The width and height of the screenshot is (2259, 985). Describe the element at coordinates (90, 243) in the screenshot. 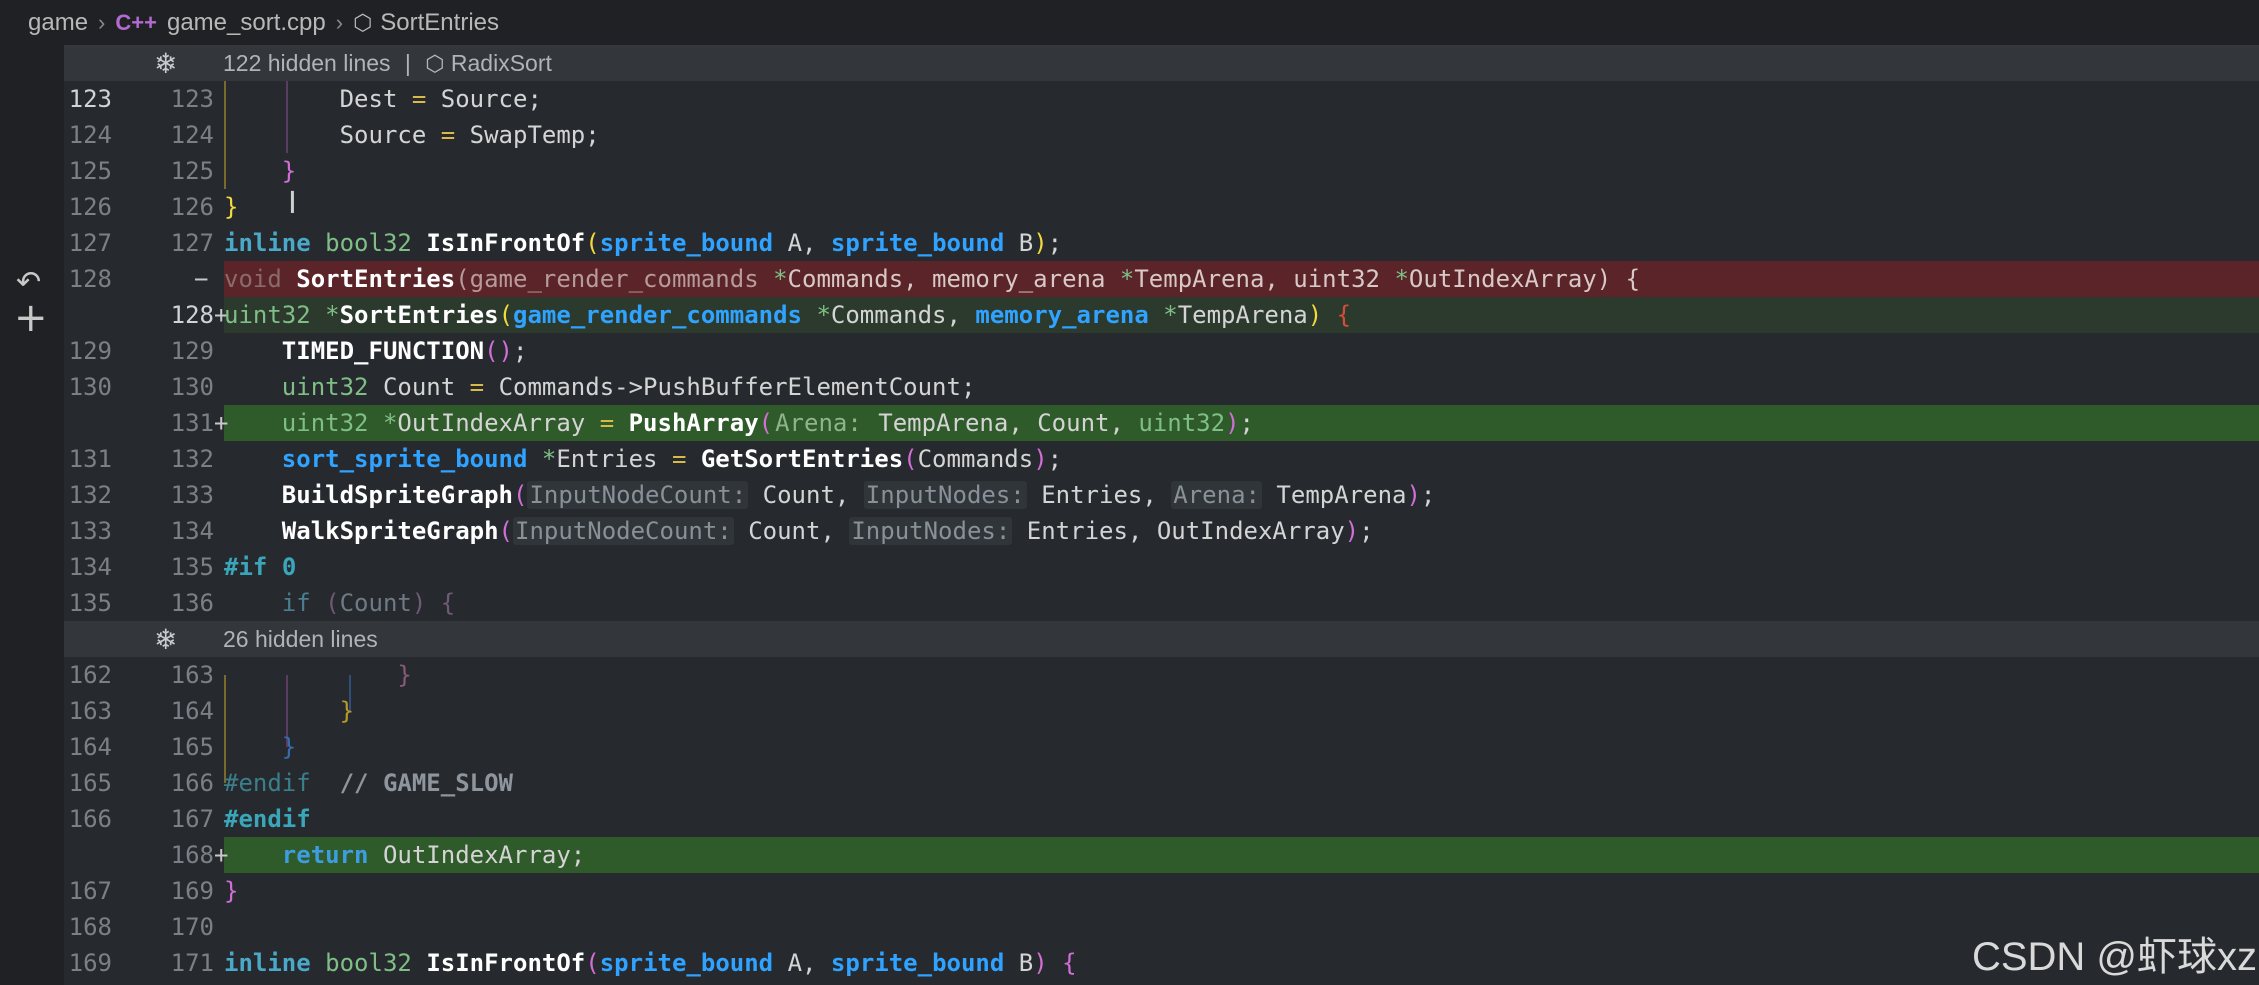

I see `line-number-old: 127` at that location.